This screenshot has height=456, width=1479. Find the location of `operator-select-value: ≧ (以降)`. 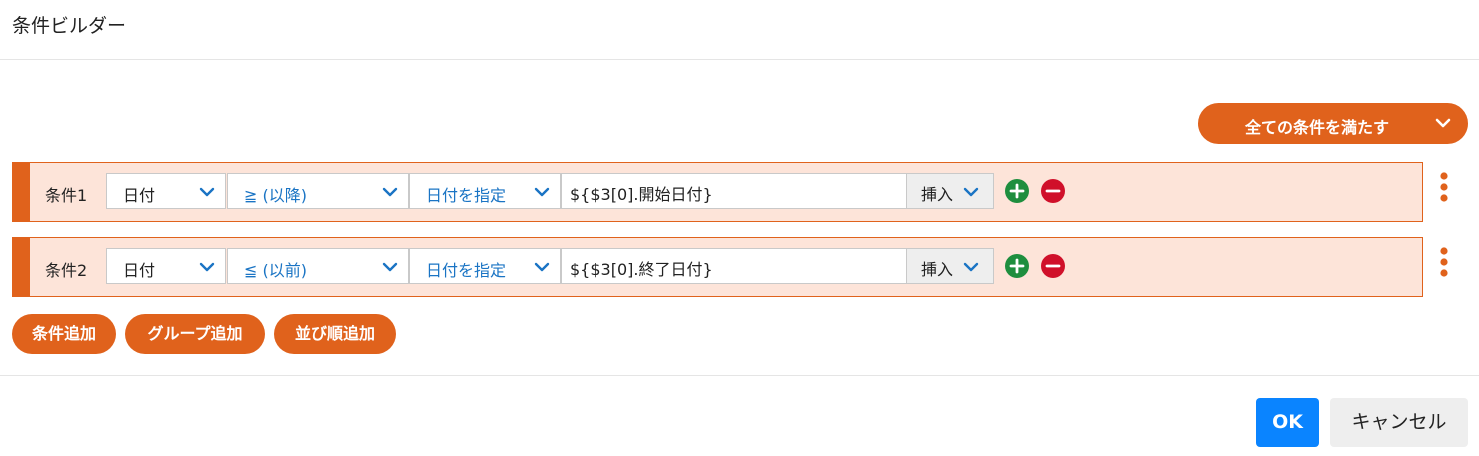

operator-select-value: ≧ (以降) is located at coordinates (275, 195).